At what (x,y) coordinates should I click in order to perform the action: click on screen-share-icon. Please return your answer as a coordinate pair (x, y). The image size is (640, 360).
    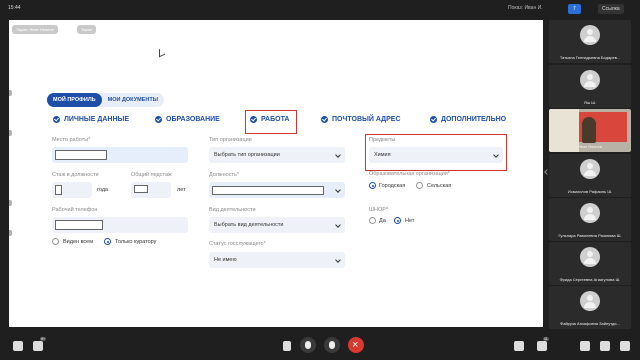
    Looking at the image, I should click on (18, 346).